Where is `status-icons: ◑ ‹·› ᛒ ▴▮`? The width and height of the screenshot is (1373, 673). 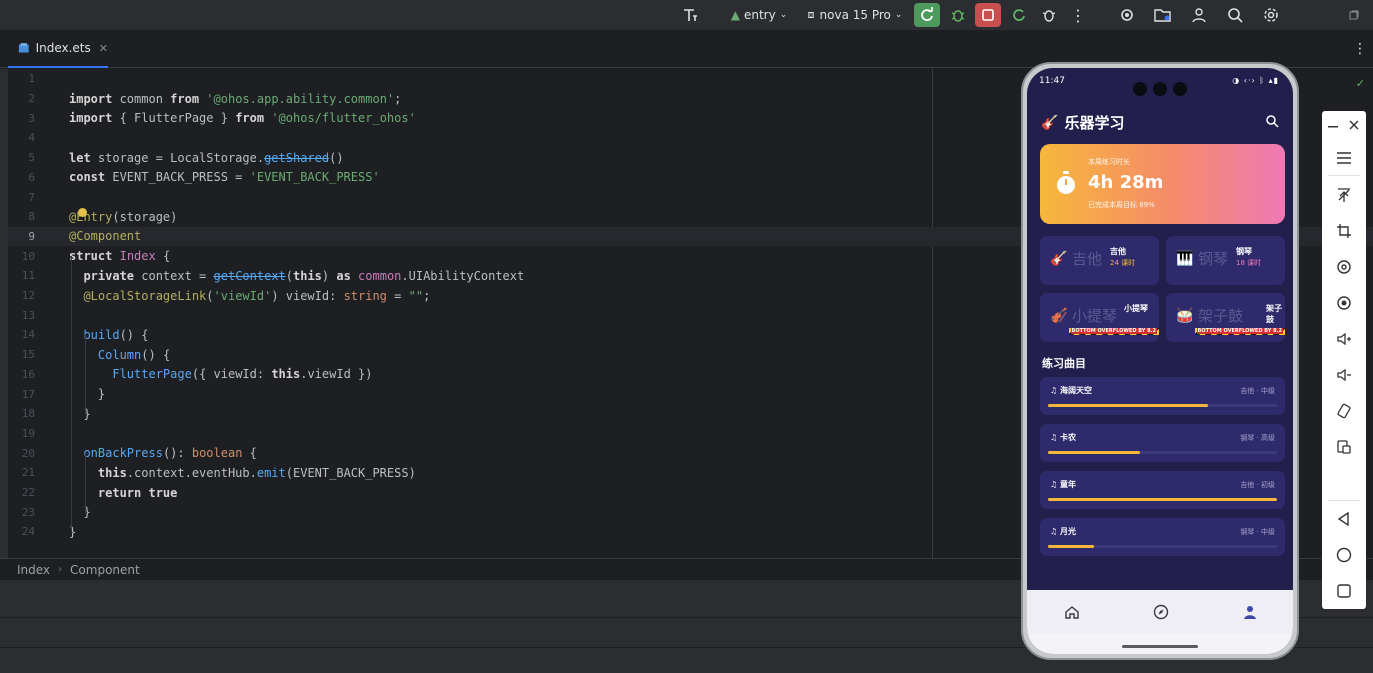 status-icons: ◑ ‹·› ᛒ ▴▮ is located at coordinates (1255, 80).